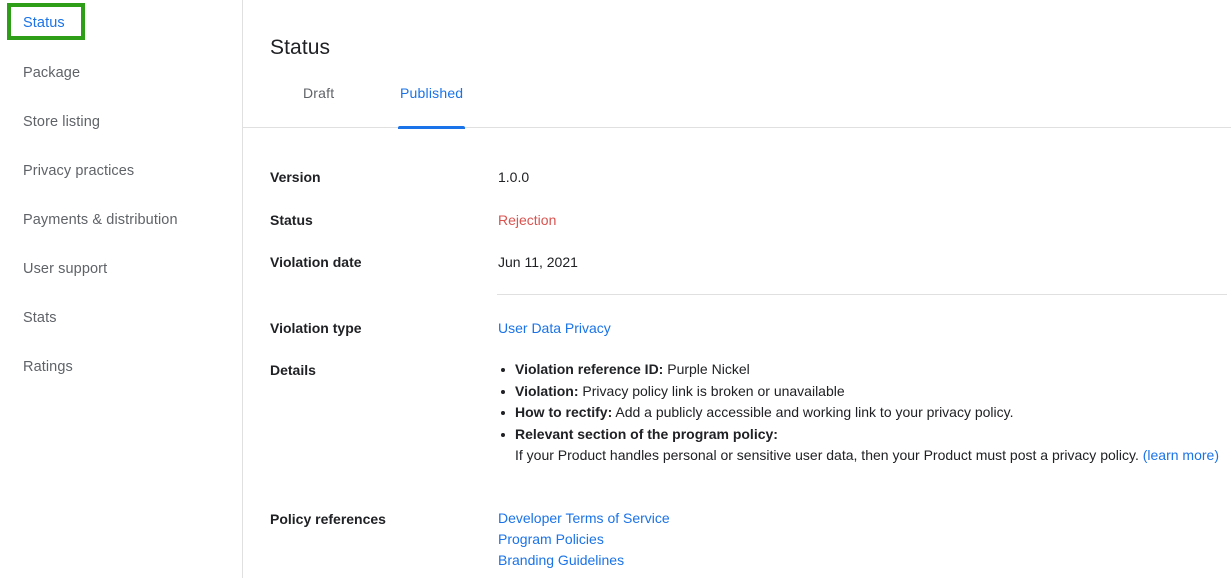 The image size is (1231, 578). What do you see at coordinates (291, 220) in the screenshot?
I see `row-label-status: Status` at bounding box center [291, 220].